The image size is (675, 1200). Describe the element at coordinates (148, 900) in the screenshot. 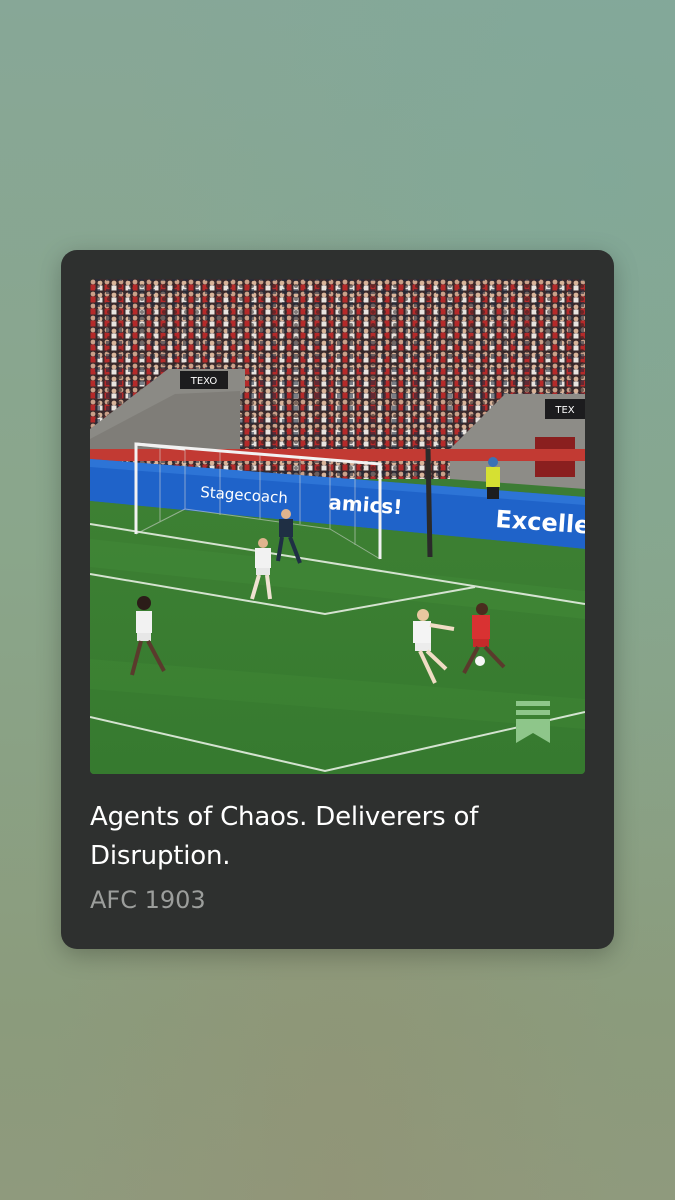

I see `post-author: AFC 1903` at that location.